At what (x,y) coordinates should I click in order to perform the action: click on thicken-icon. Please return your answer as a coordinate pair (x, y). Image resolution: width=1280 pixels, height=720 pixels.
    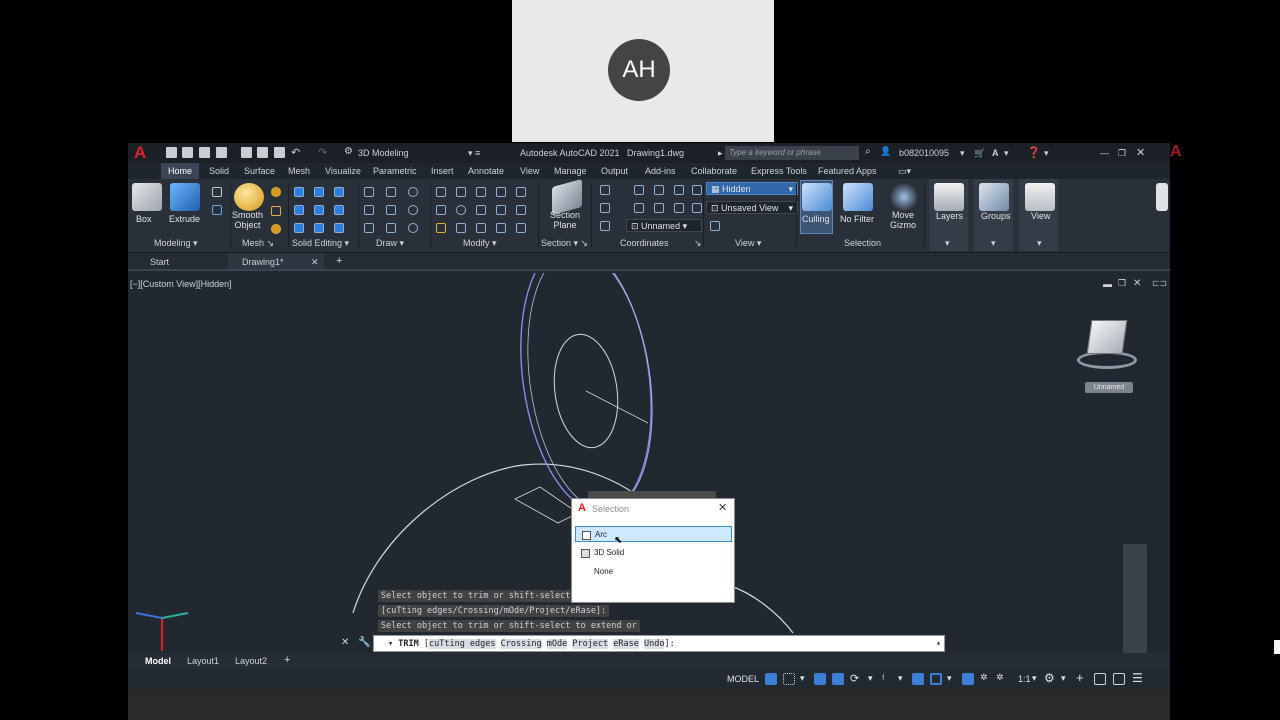
    Looking at the image, I should click on (319, 210).